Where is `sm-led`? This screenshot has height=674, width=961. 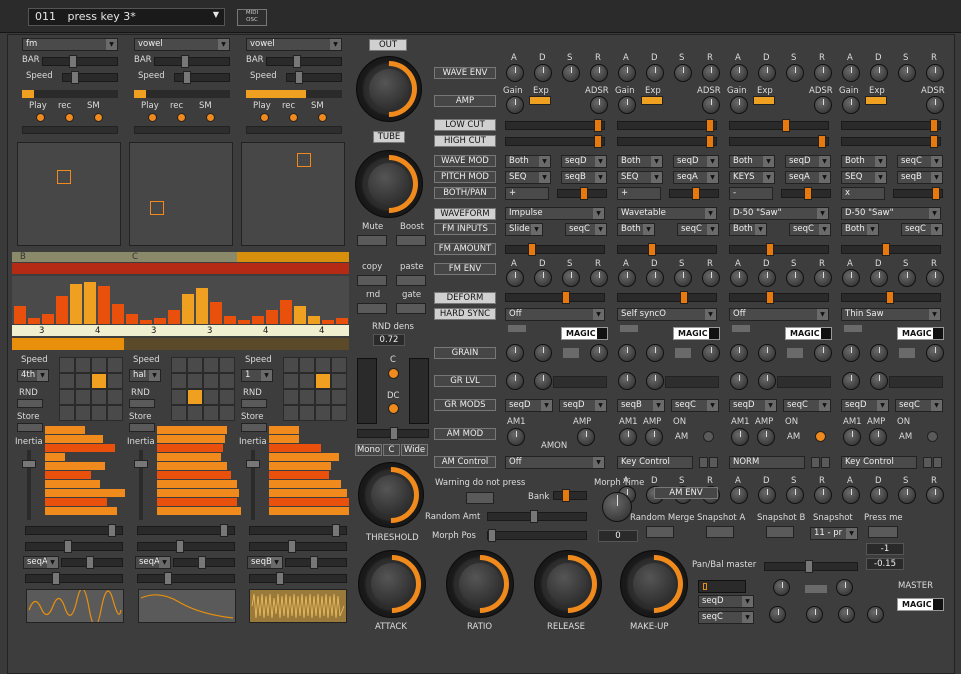
sm-led is located at coordinates (210, 117).